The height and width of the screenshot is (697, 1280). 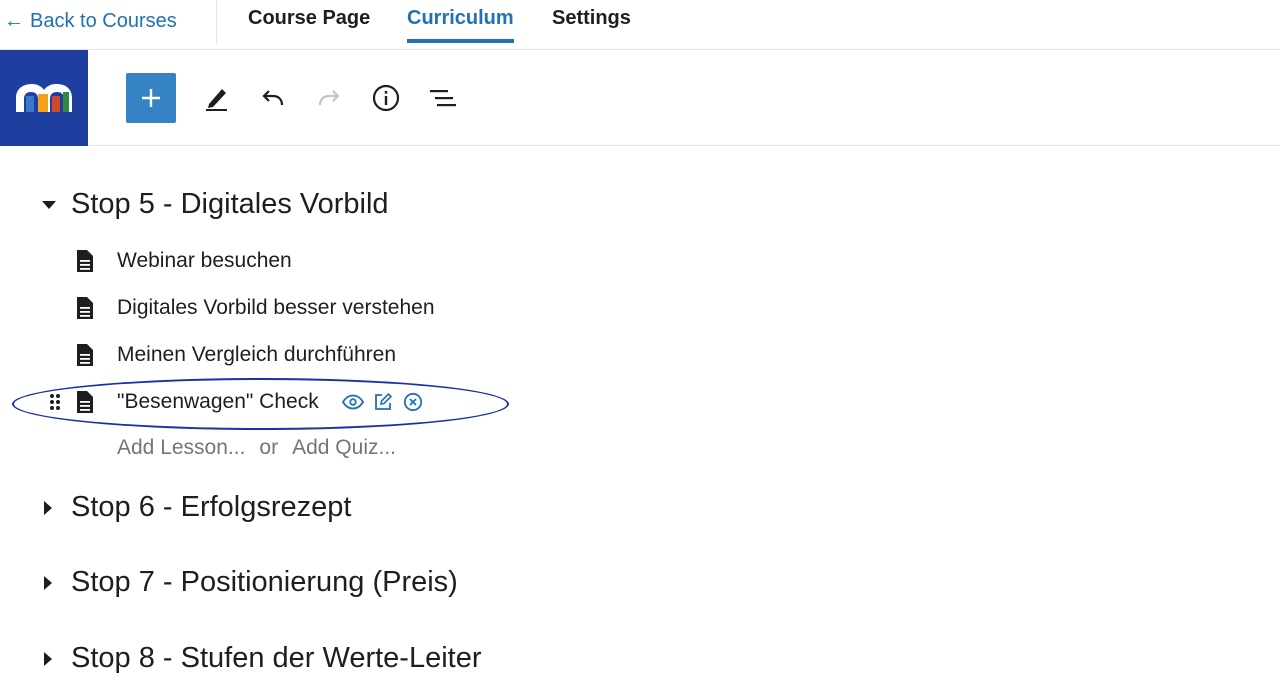 I want to click on section-stop-6: Stop 6 - Erfolgsrezept, so click(x=195, y=507).